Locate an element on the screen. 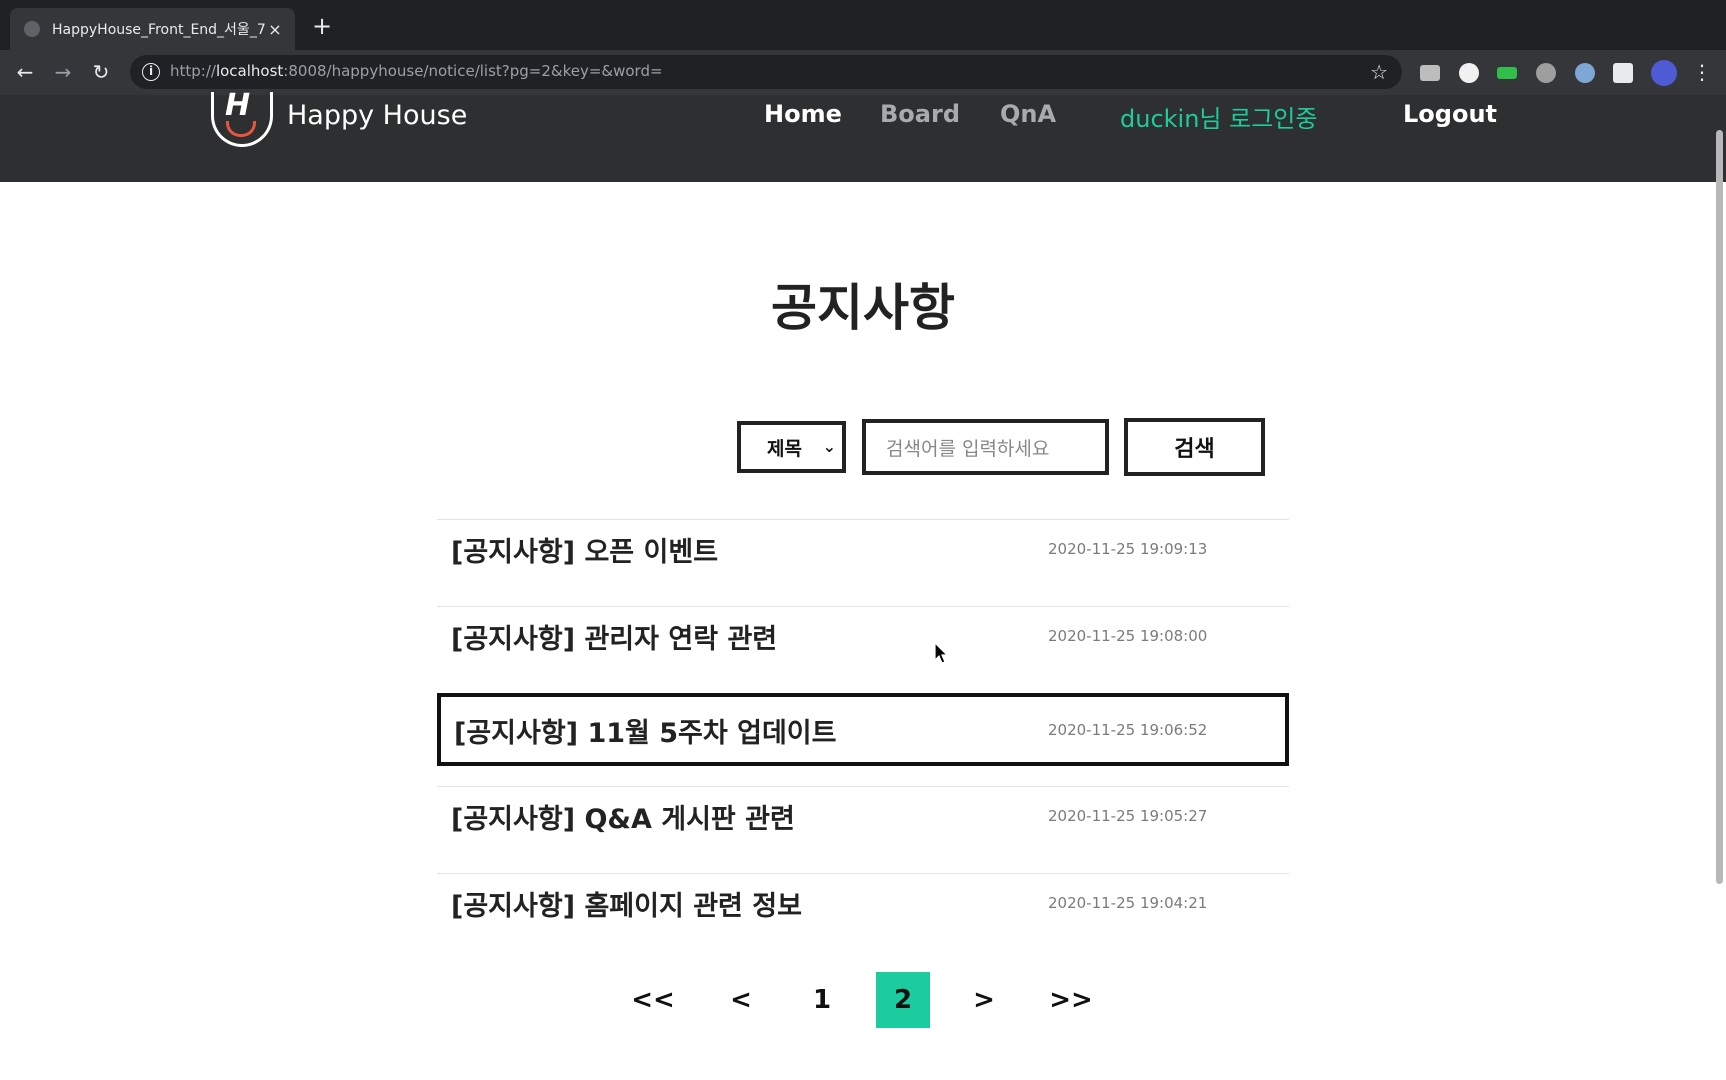 This screenshot has width=1726, height=1080. extension-circle-icon is located at coordinates (1469, 73).